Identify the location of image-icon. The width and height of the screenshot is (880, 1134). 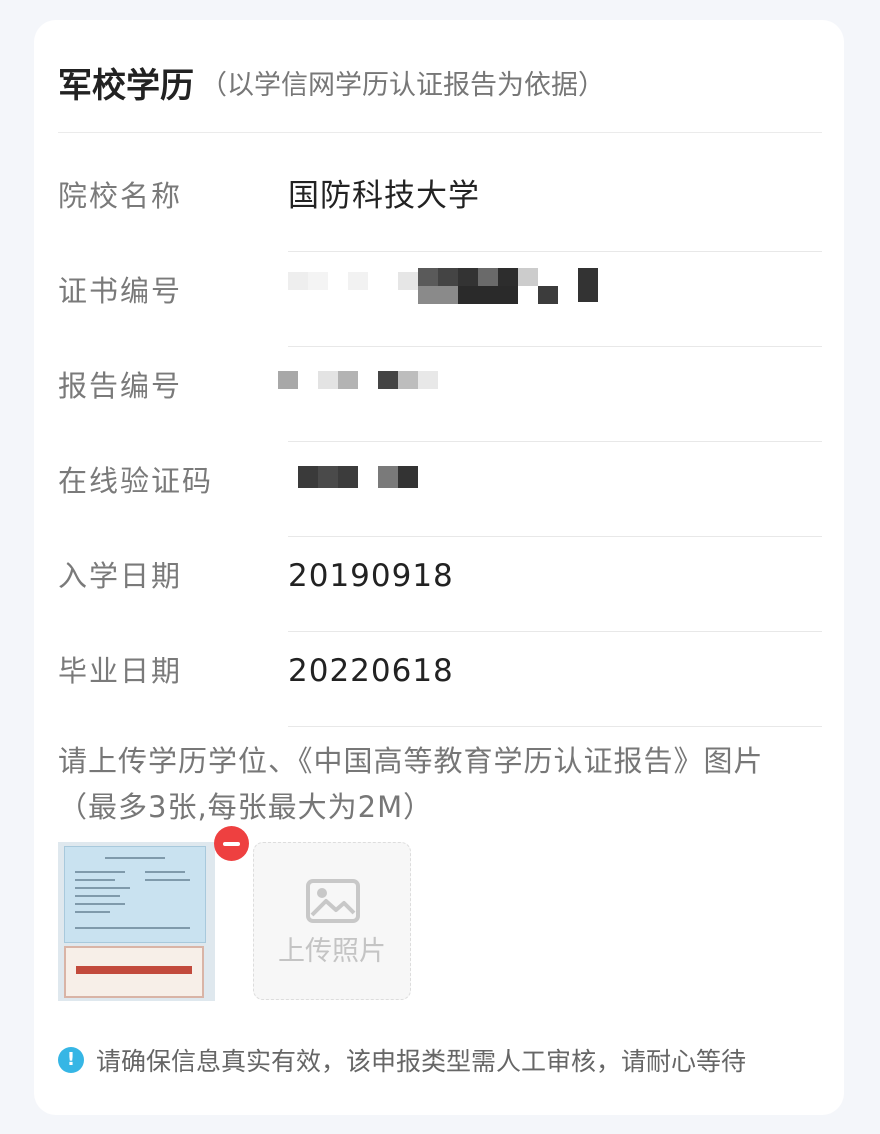
(333, 901).